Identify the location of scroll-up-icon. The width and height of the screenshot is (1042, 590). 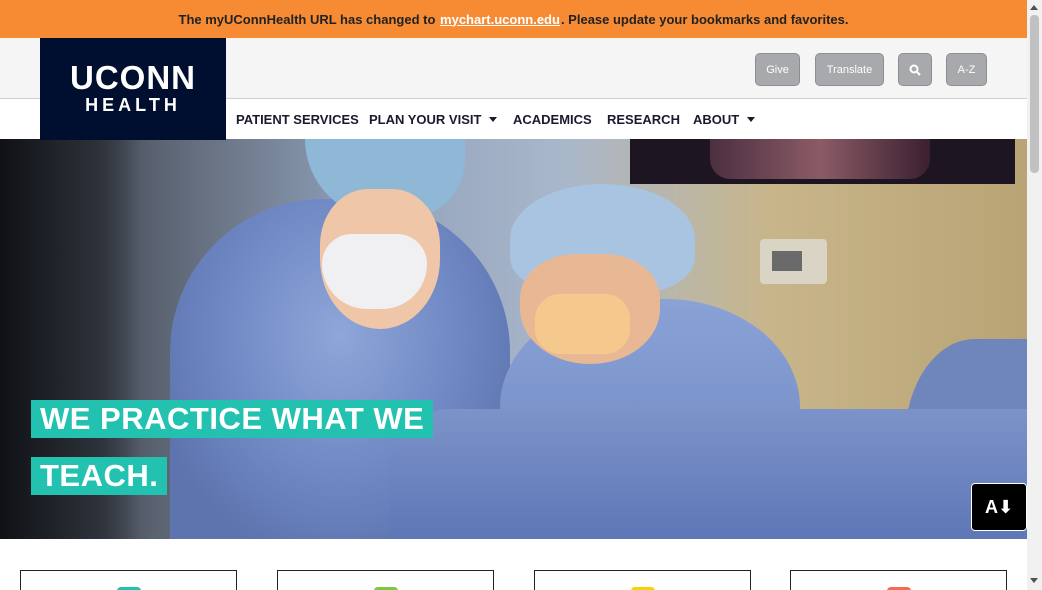
(1034, 7).